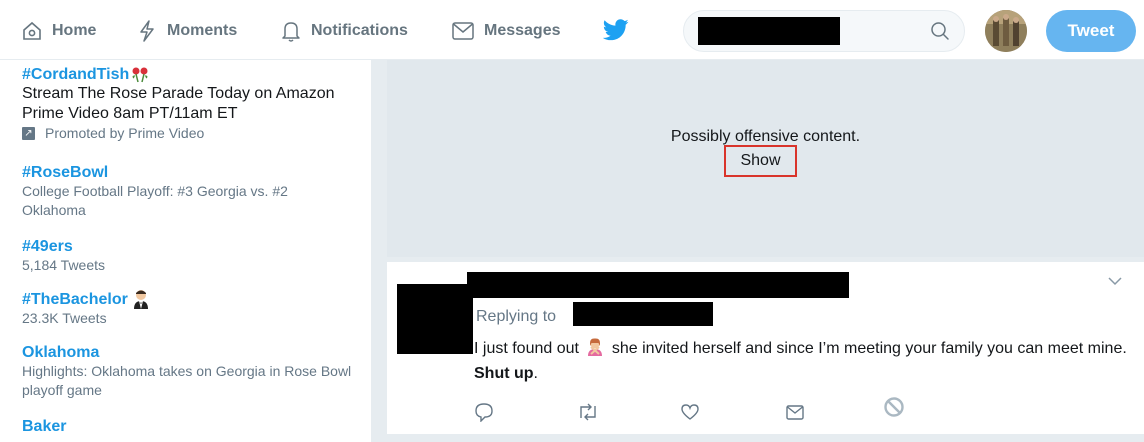 Image resolution: width=1144 pixels, height=442 pixels. I want to click on trend-name: #49ers, so click(47, 246).